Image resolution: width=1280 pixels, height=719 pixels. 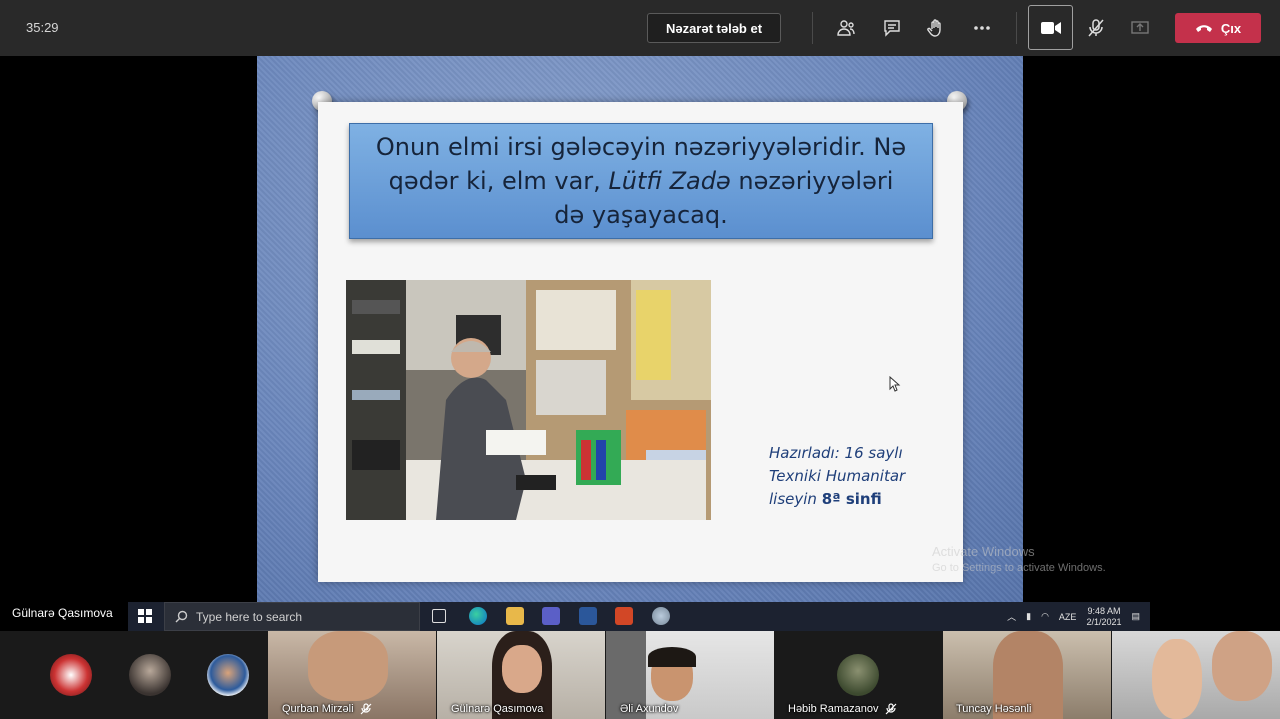 I want to click on language-indicator: AZE, so click(x=1068, y=617).